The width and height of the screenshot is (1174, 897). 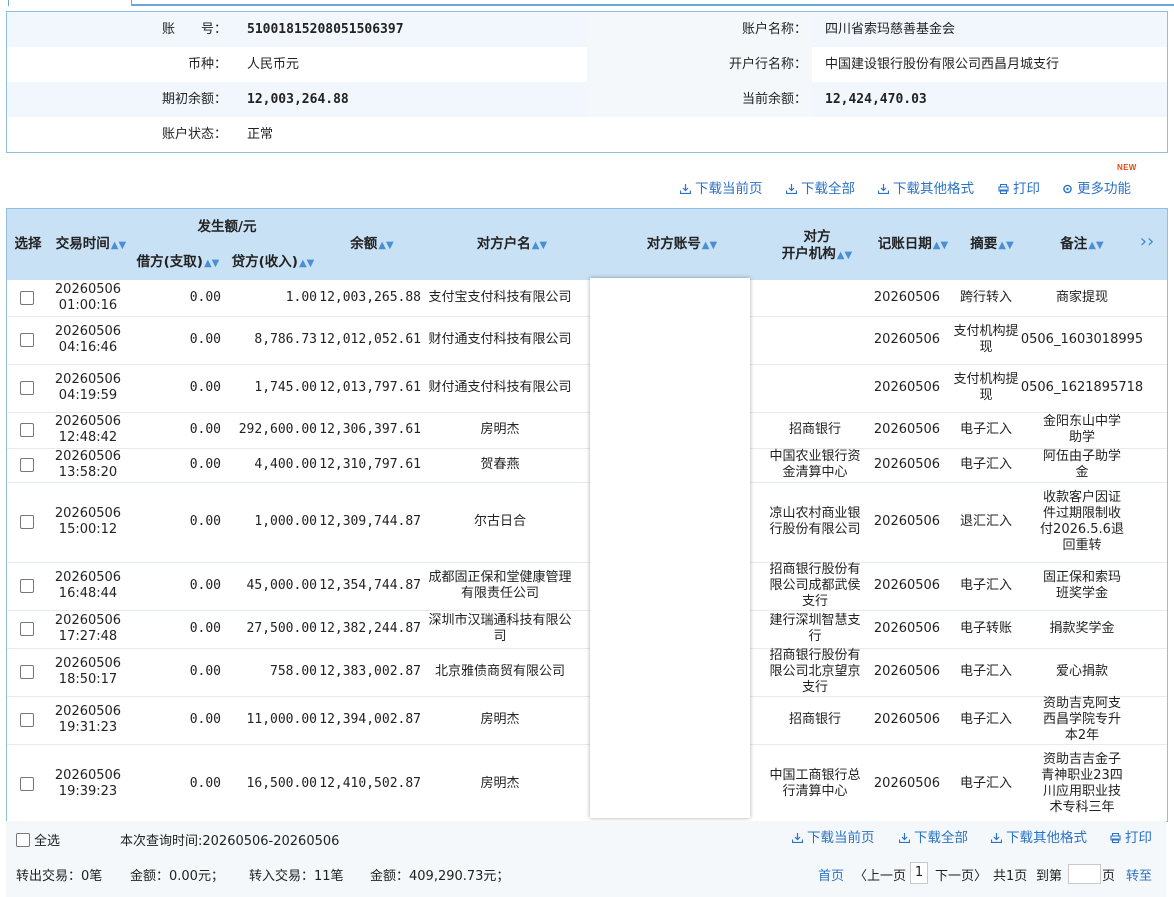 What do you see at coordinates (1138, 838) in the screenshot?
I see `footer-print-label: 打印` at bounding box center [1138, 838].